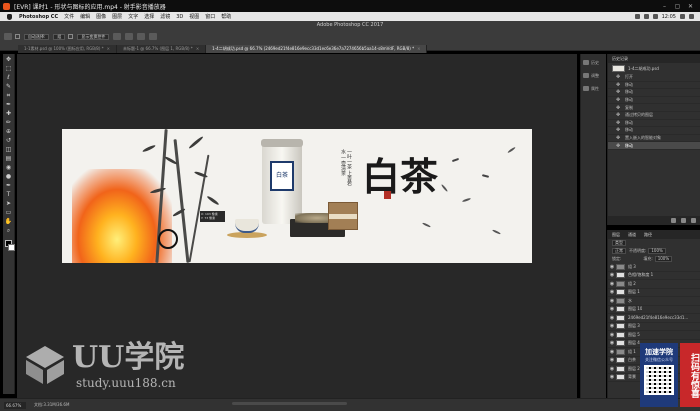 The width and height of the screenshot is (700, 411). Describe the element at coordinates (9, 149) in the screenshot. I see `eraser-tool-icon: ◫` at that location.